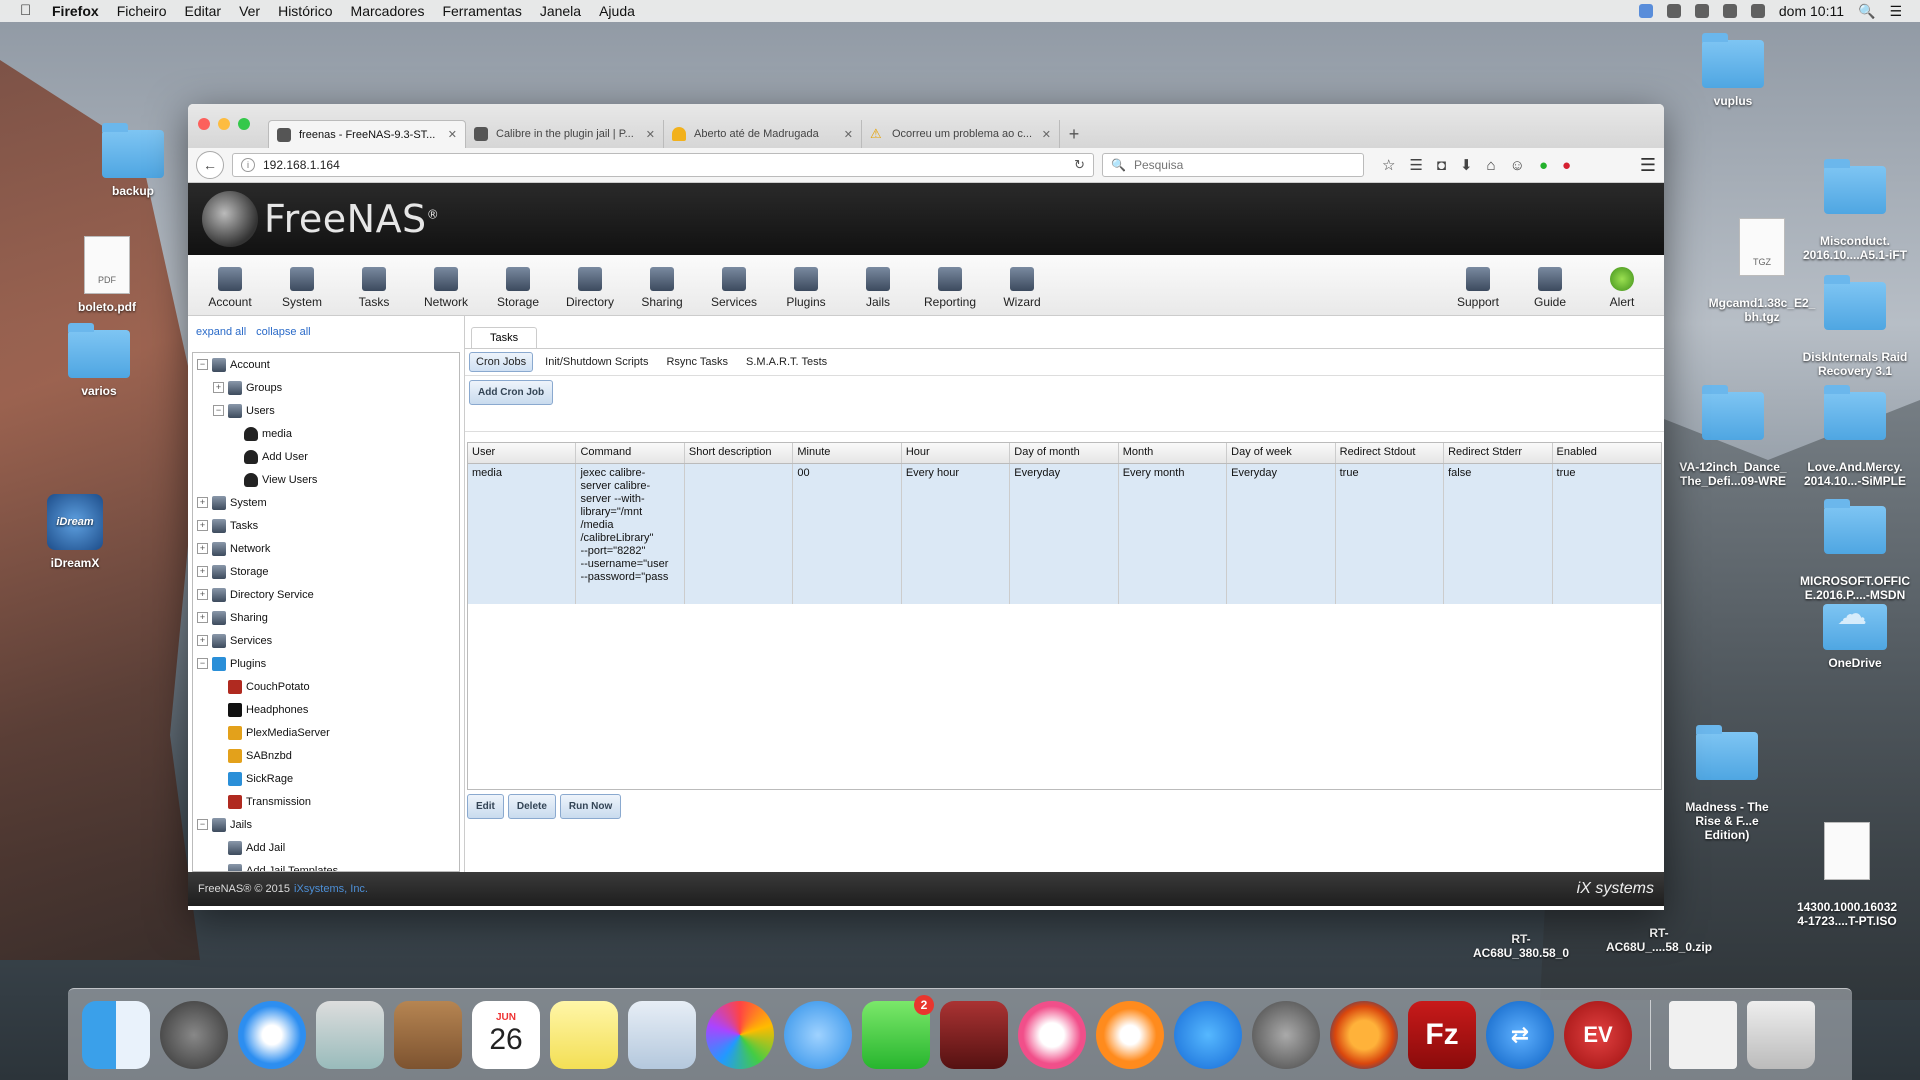  Describe the element at coordinates (326, 364) in the screenshot. I see `tree-item-account: − Account` at that location.